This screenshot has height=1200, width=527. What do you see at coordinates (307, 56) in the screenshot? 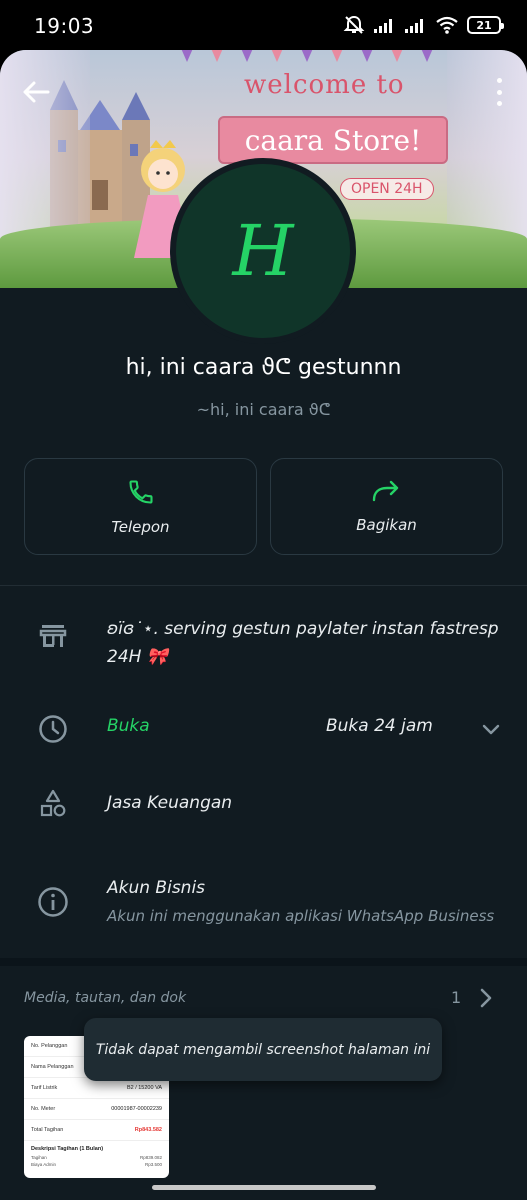
I see `bunting-decoration` at bounding box center [307, 56].